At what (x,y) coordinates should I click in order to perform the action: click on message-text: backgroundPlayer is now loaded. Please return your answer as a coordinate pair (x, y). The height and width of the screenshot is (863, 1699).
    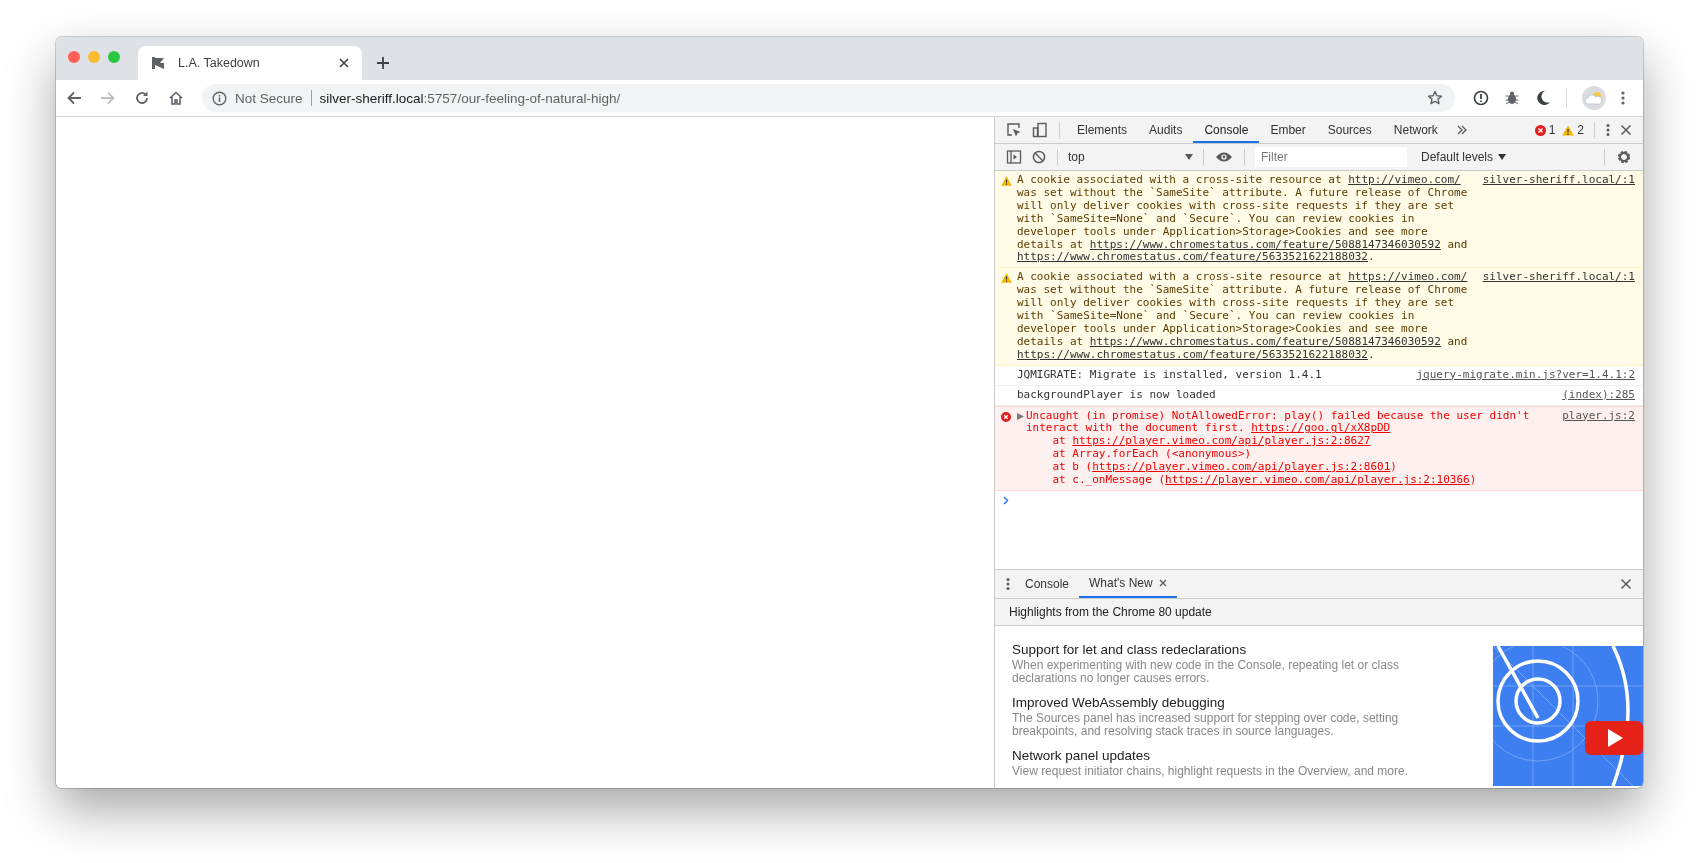
    Looking at the image, I should click on (1117, 395).